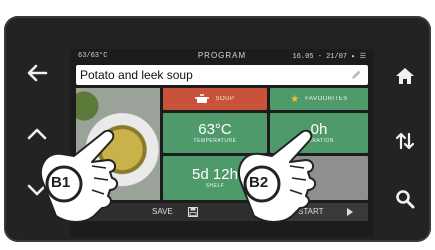 The width and height of the screenshot is (435, 250). What do you see at coordinates (350, 212) in the screenshot?
I see `play-icon` at bounding box center [350, 212].